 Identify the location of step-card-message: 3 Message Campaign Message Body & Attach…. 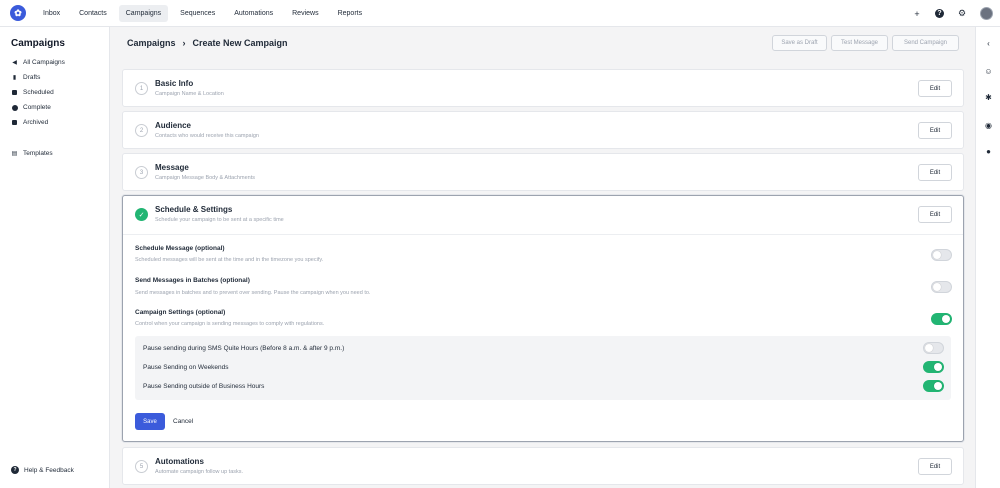
(543, 172).